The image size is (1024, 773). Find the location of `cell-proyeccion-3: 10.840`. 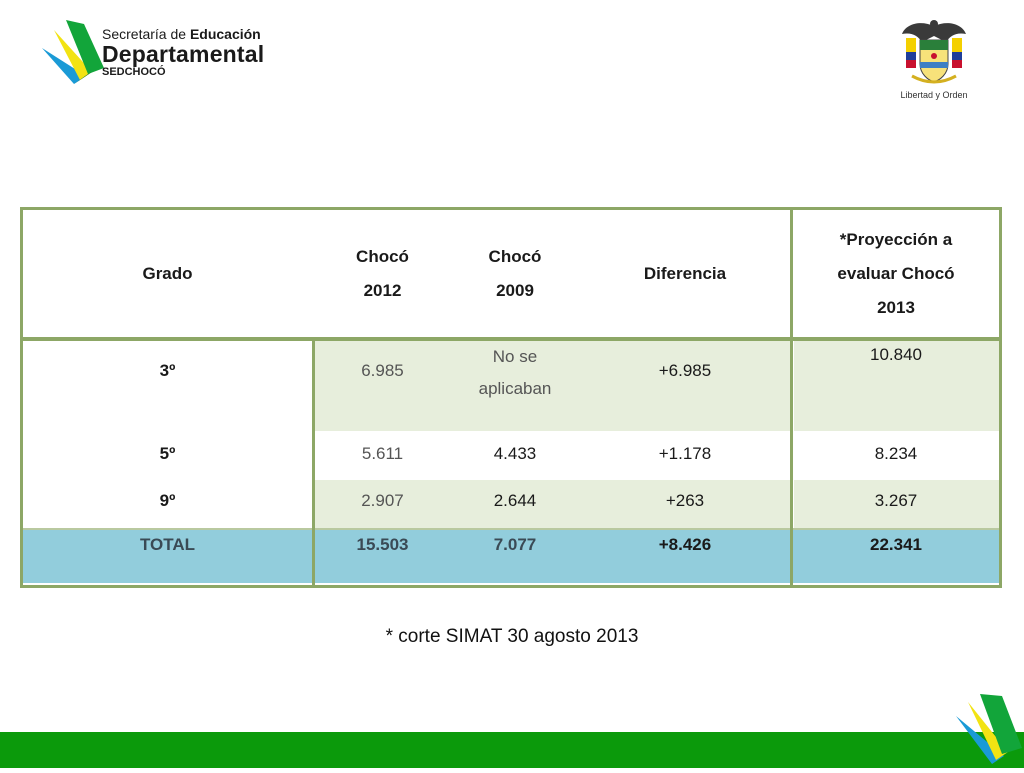

cell-proyeccion-3: 10.840 is located at coordinates (896, 354).